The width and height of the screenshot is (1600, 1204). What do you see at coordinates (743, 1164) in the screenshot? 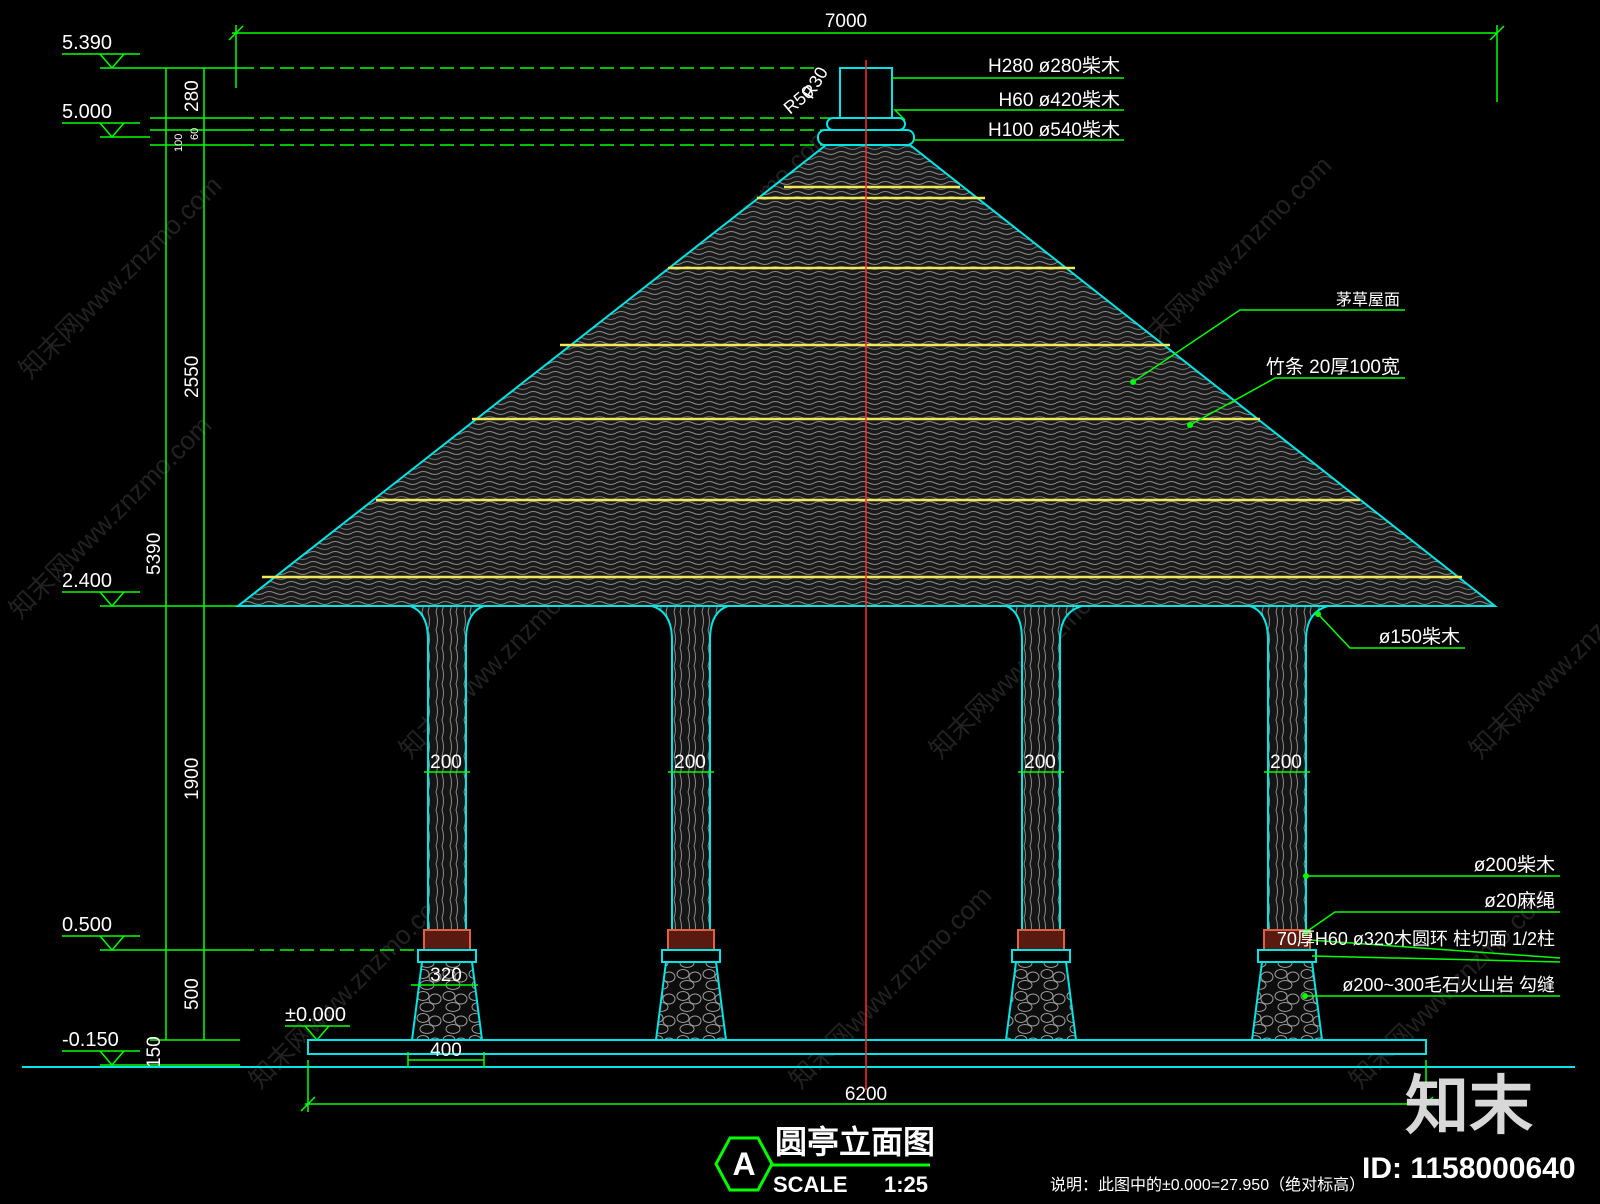
I see `title-badge-letter: A` at bounding box center [743, 1164].